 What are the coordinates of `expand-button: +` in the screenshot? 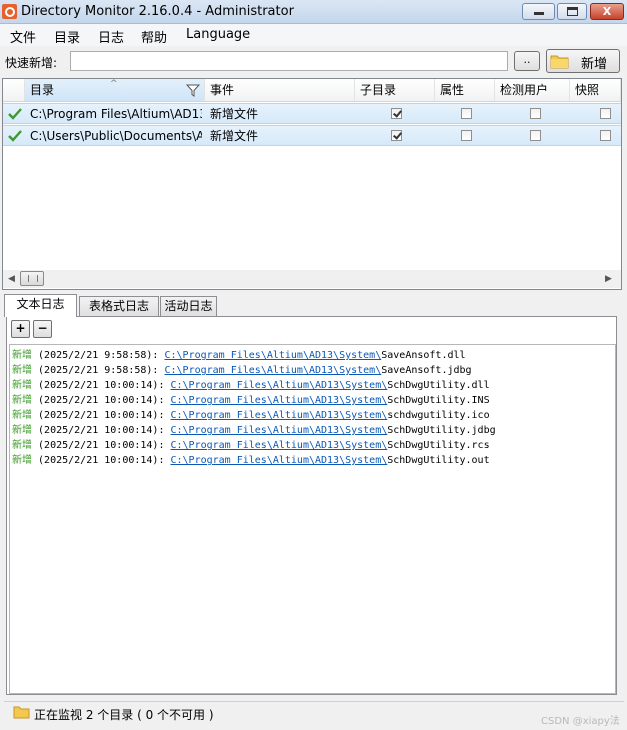 It's located at (20, 329).